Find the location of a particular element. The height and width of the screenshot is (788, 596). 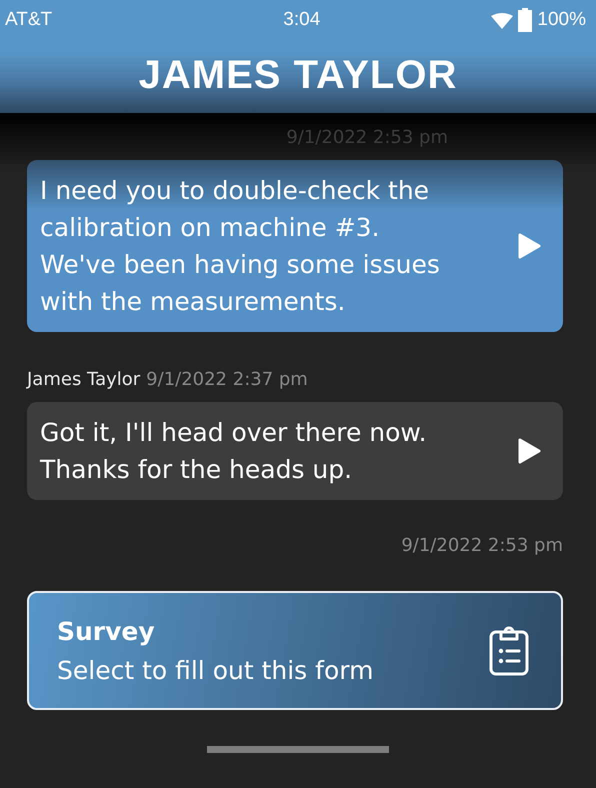

message-text: I need you to double-check the calibration on machine #3. We've been having some issues with the measurements. is located at coordinates (240, 246).